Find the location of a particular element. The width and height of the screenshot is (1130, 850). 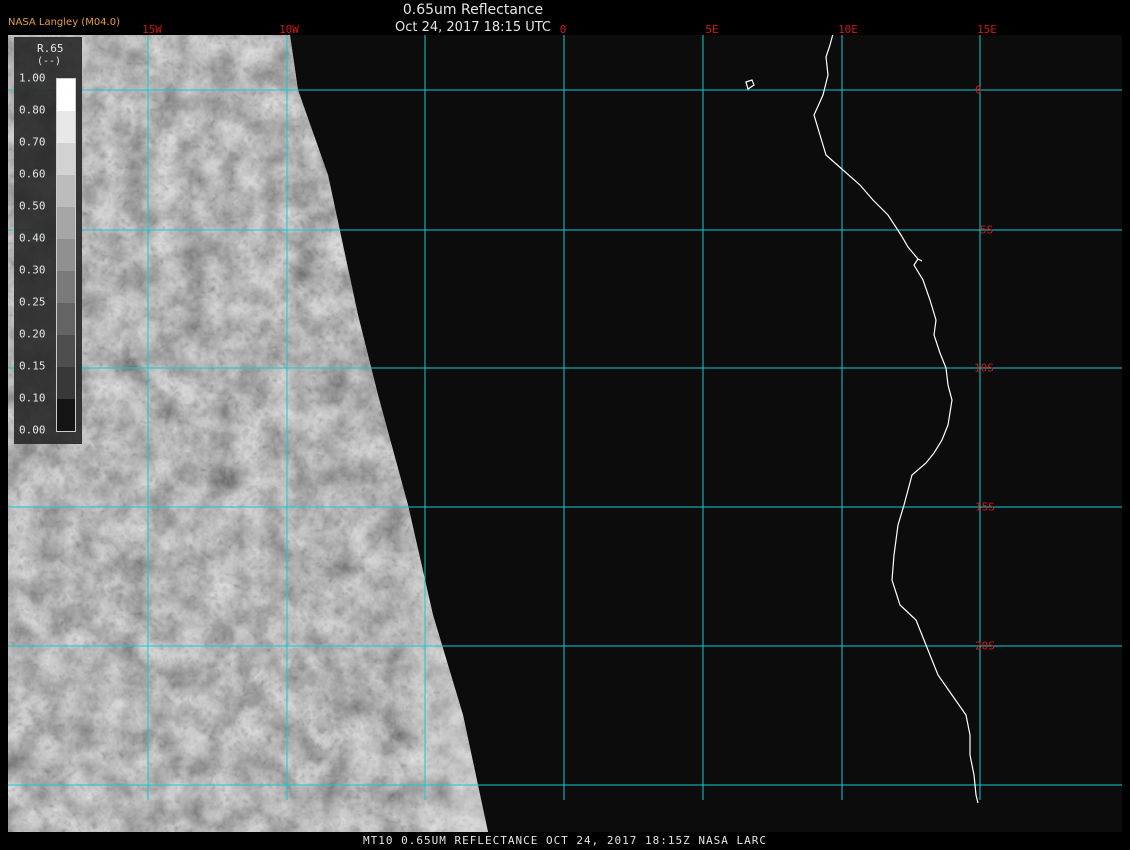

lat-label-10s: 10S is located at coordinates (984, 368).